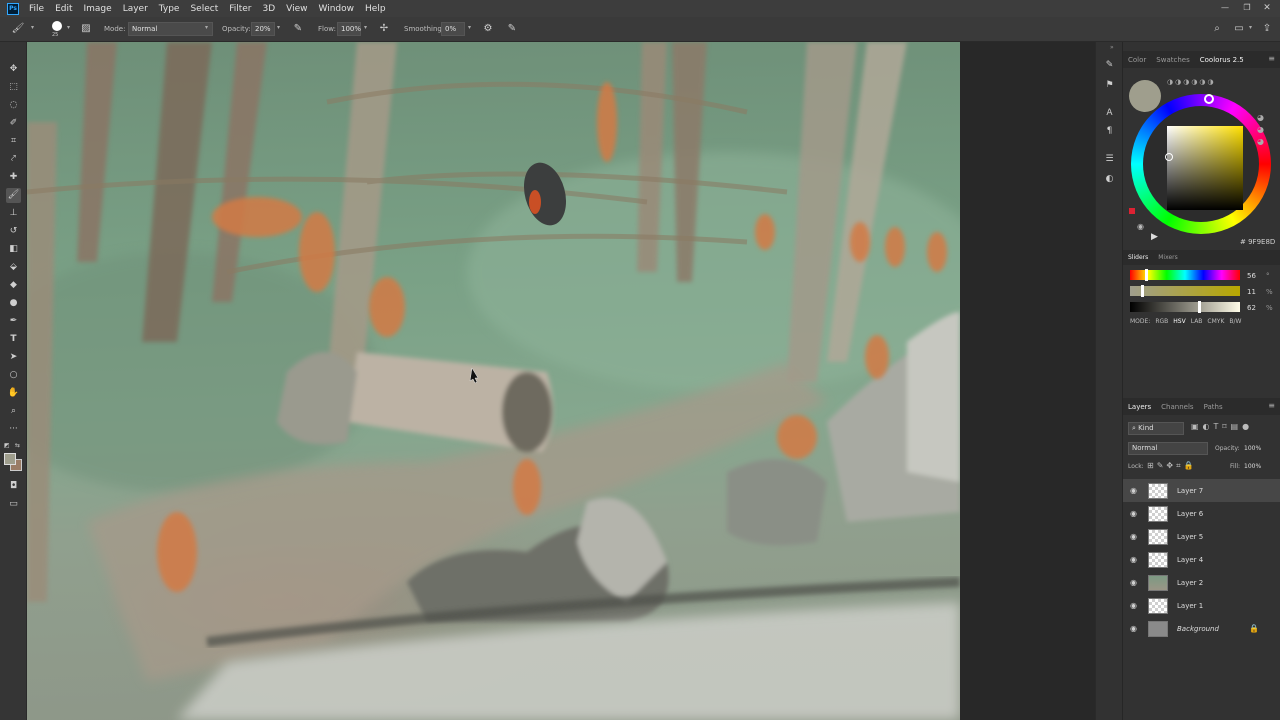 This screenshot has height=720, width=1280. I want to click on menu-edit: Edit, so click(63, 9).